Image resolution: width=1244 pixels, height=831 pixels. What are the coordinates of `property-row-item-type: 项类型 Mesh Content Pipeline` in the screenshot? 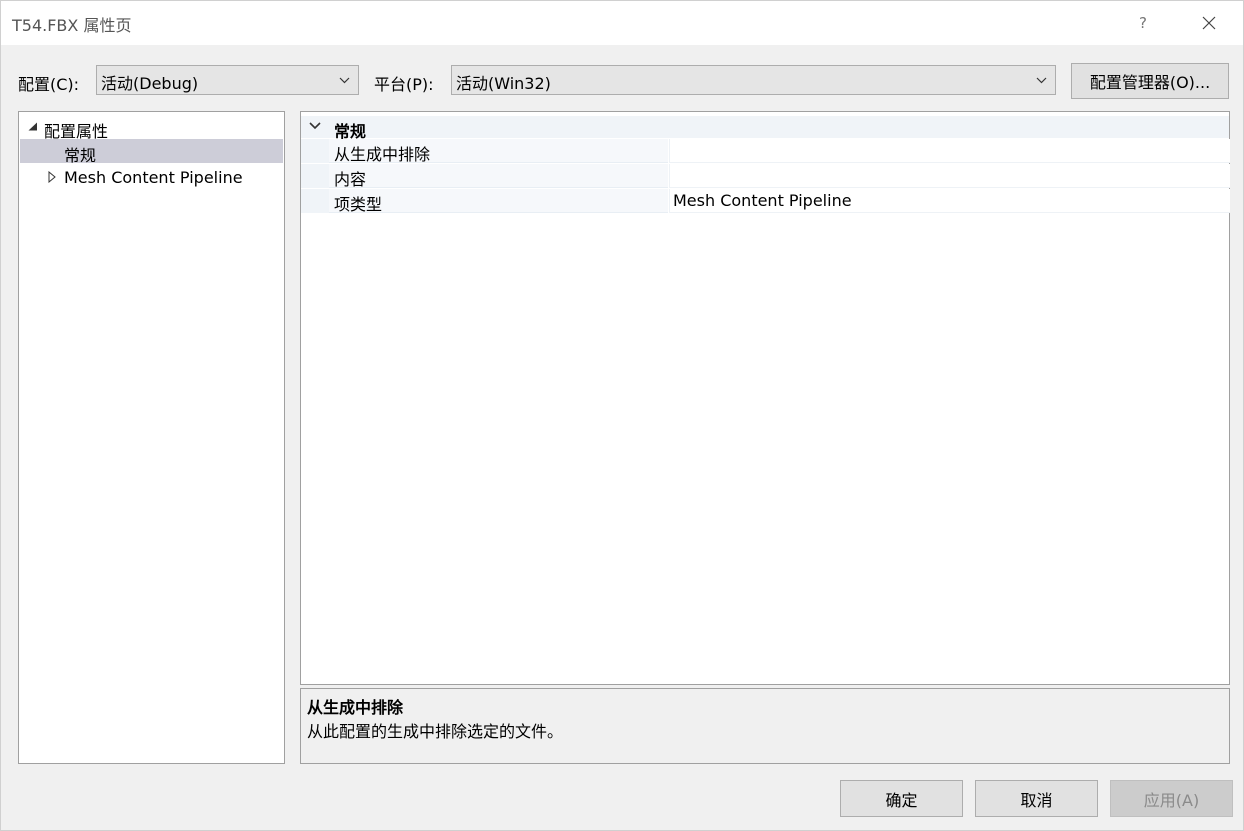 It's located at (765, 201).